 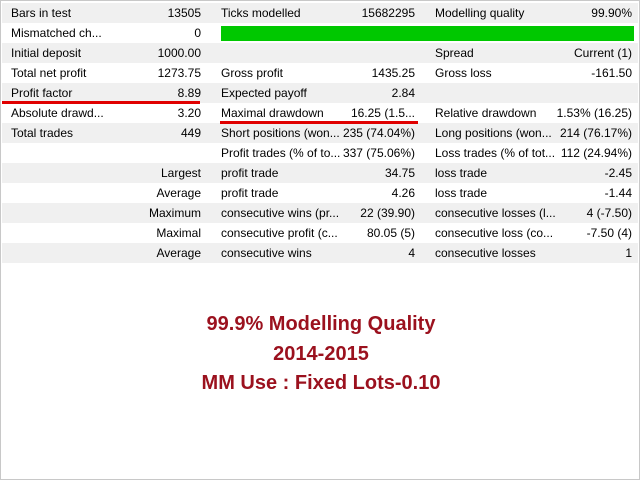 I want to click on label-maximum: Maximum, so click(x=174, y=213).